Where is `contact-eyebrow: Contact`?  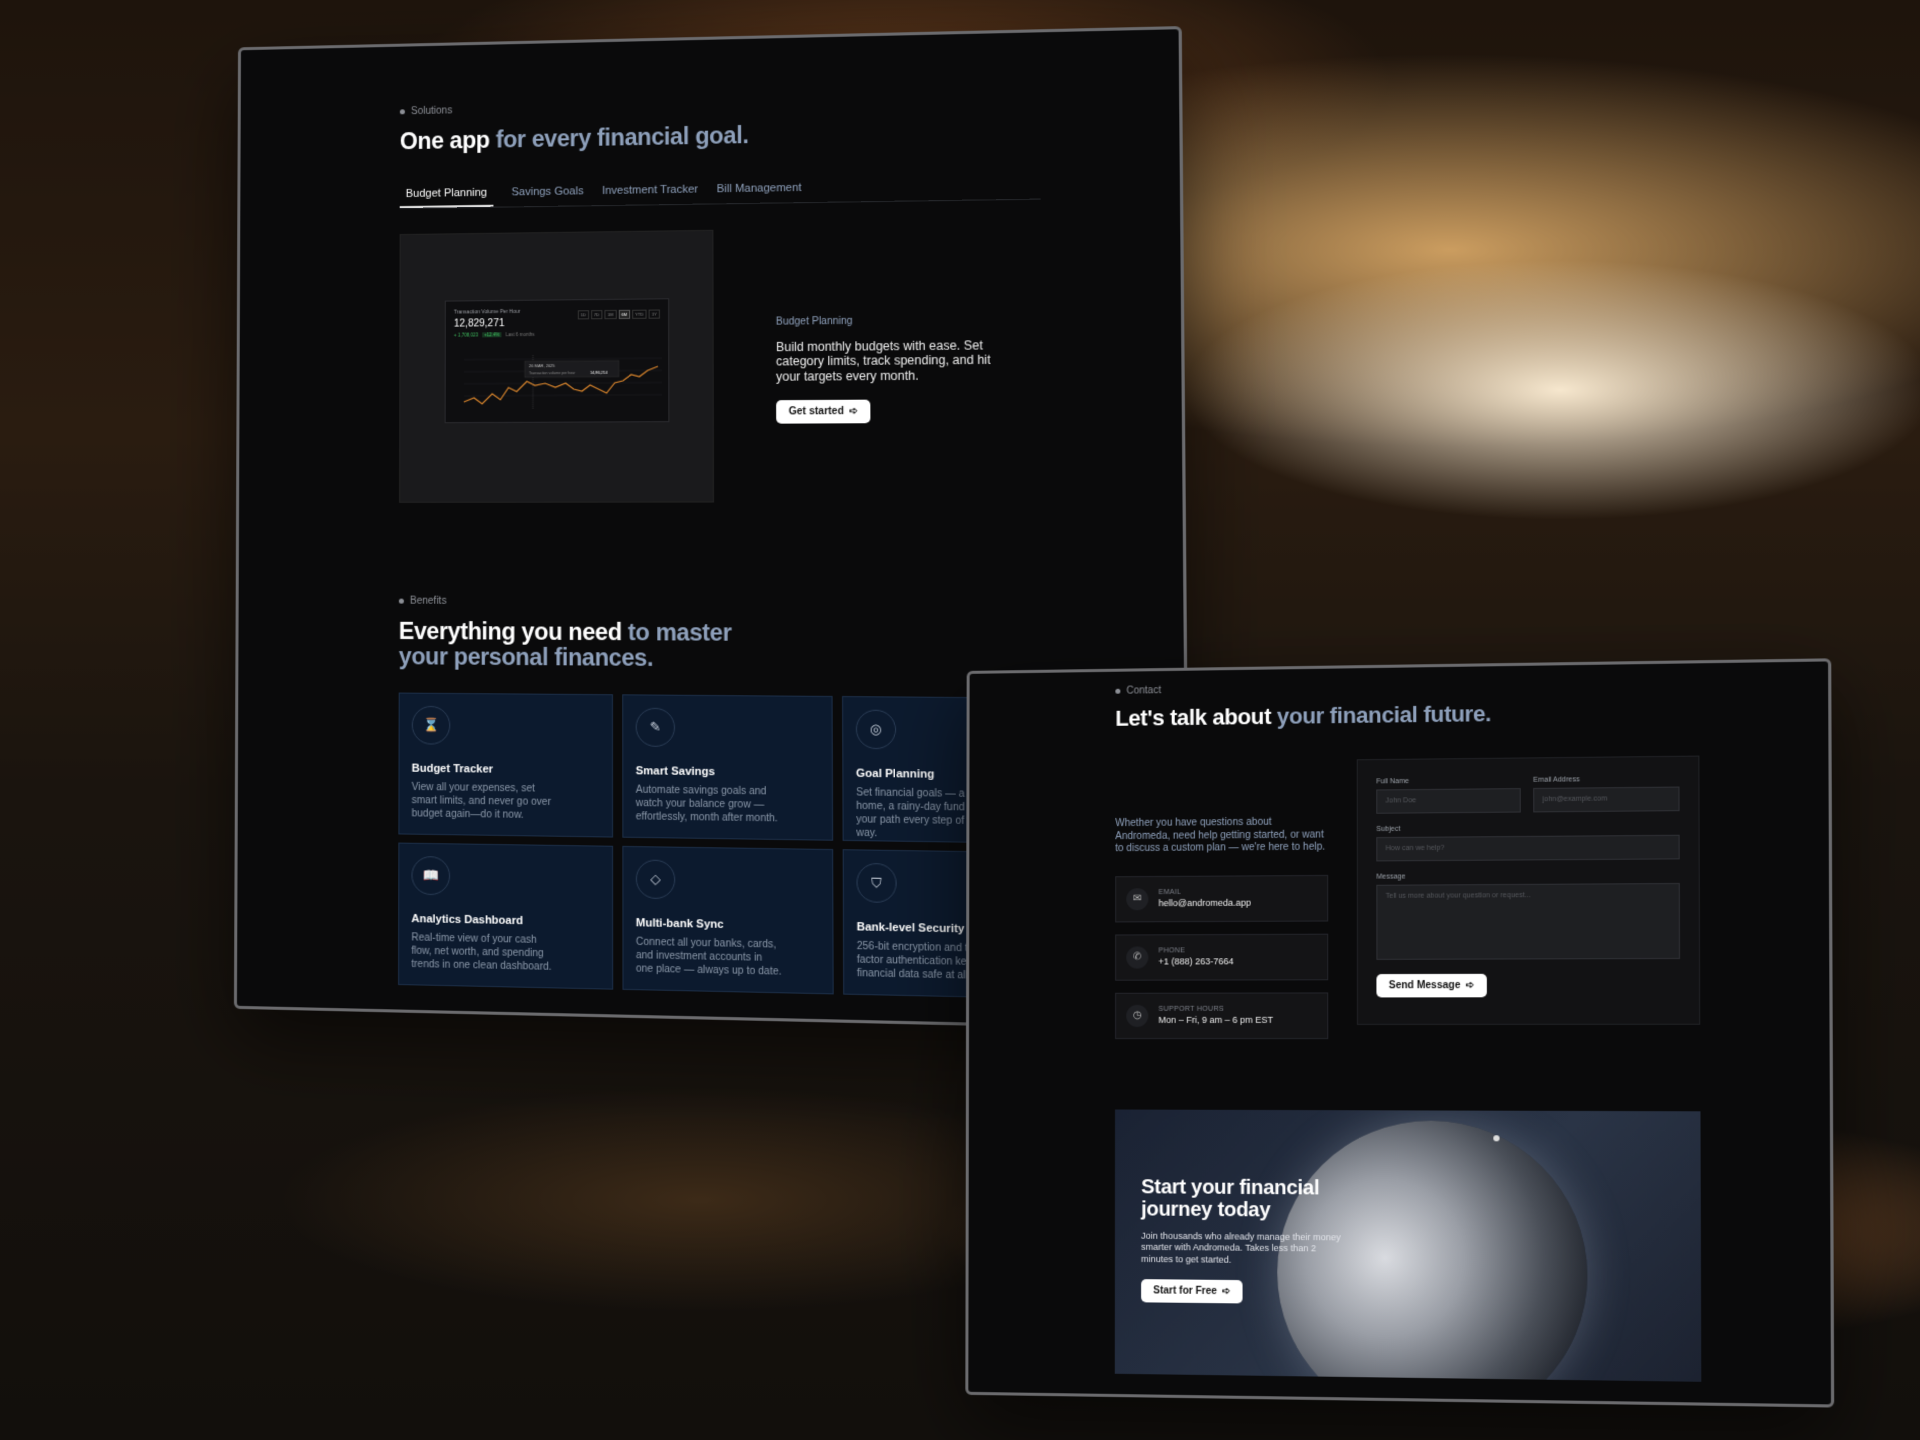 contact-eyebrow: Contact is located at coordinates (1303, 689).